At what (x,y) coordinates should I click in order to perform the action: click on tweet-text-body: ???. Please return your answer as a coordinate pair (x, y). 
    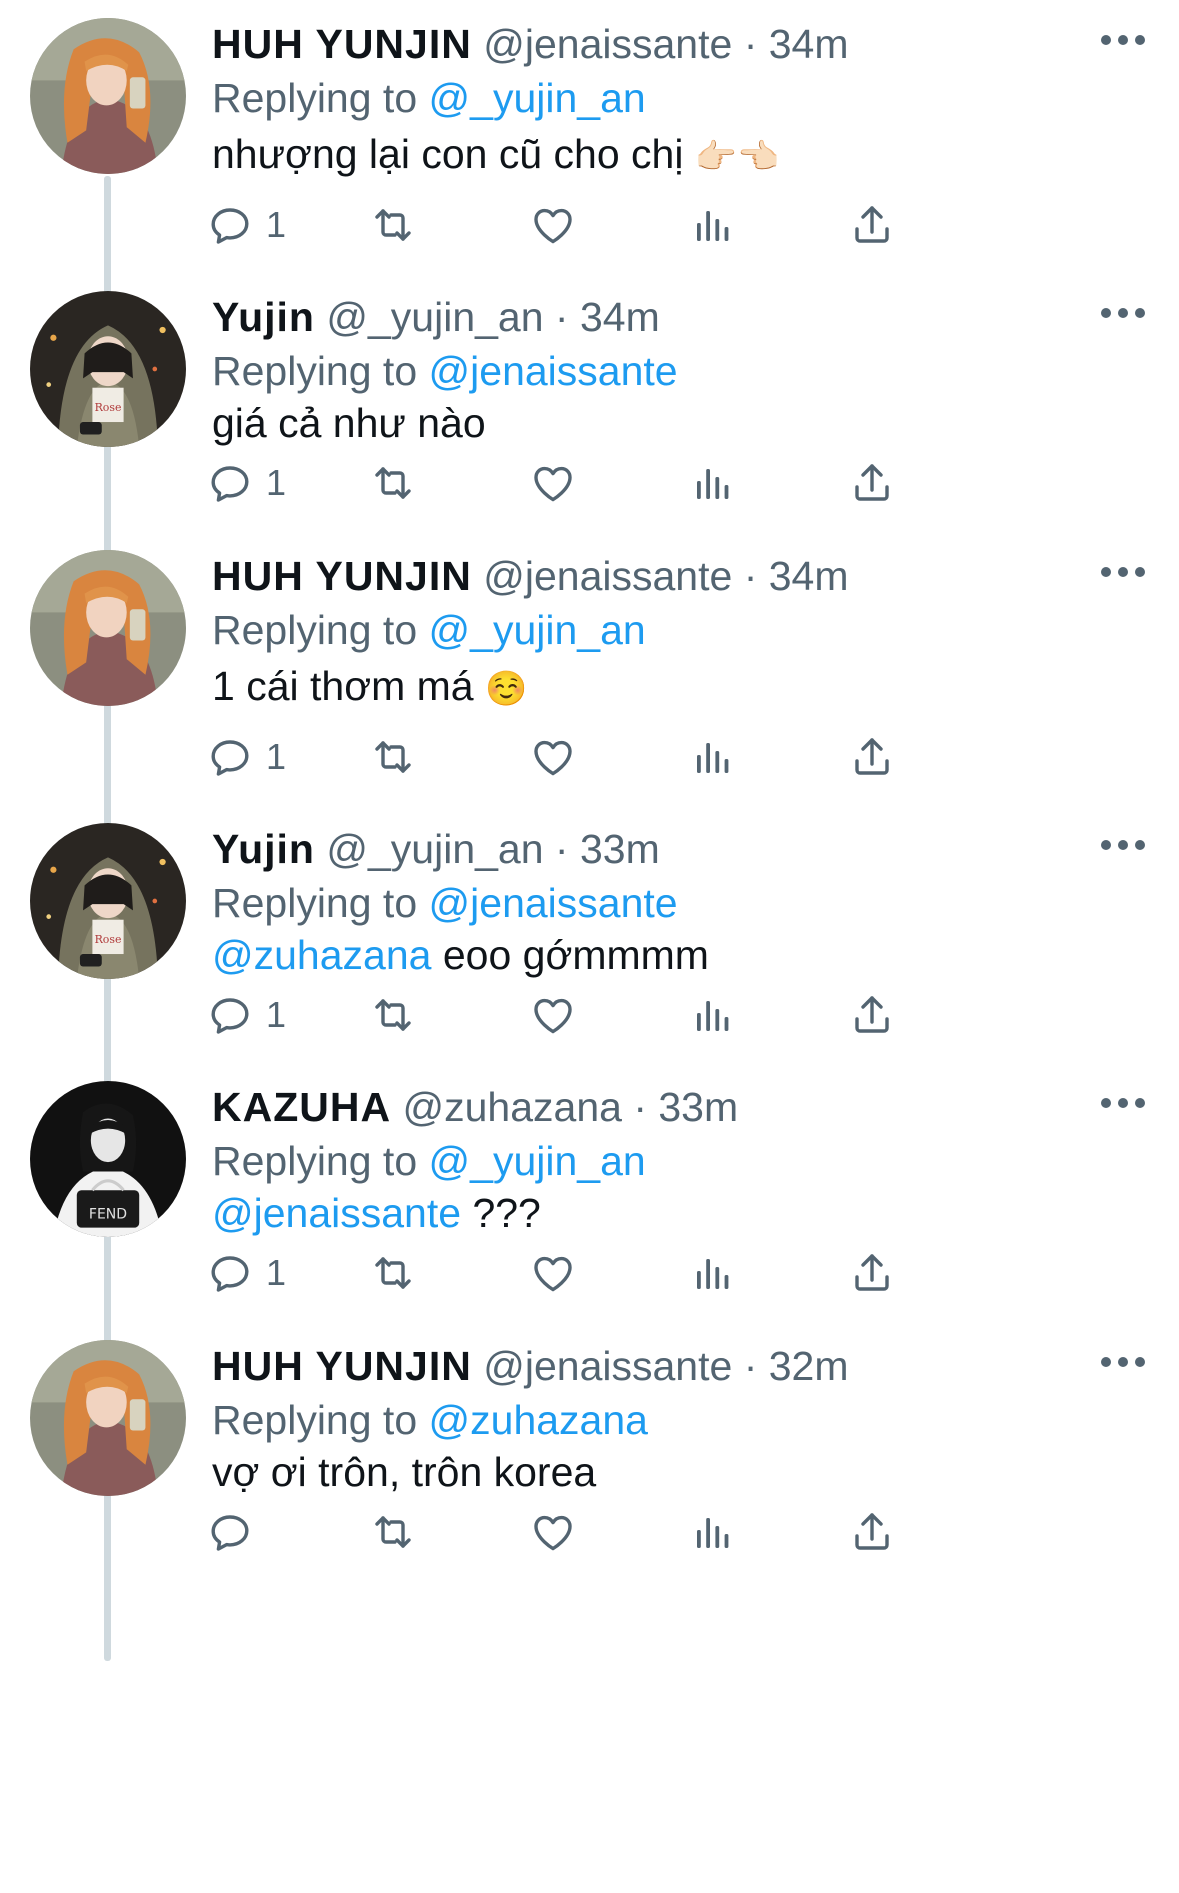
    Looking at the image, I should click on (506, 1213).